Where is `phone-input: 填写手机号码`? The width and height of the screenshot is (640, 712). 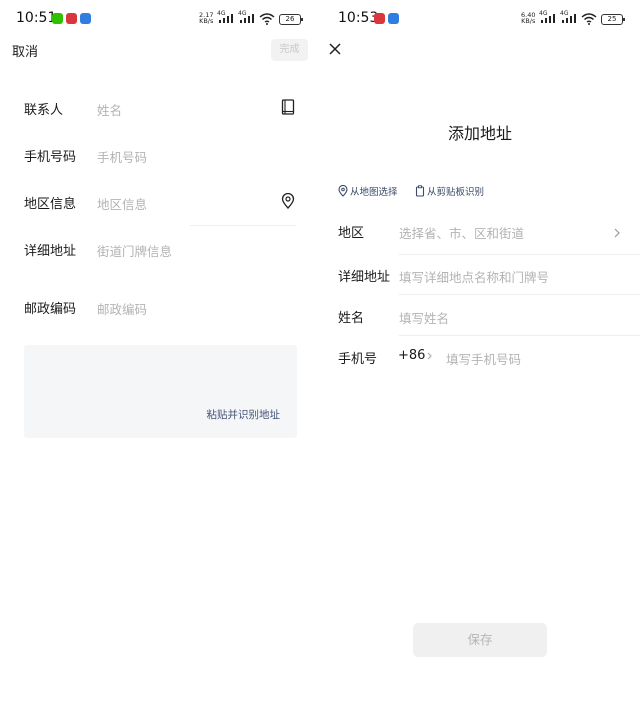
phone-input: 填写手机号码 is located at coordinates (483, 358).